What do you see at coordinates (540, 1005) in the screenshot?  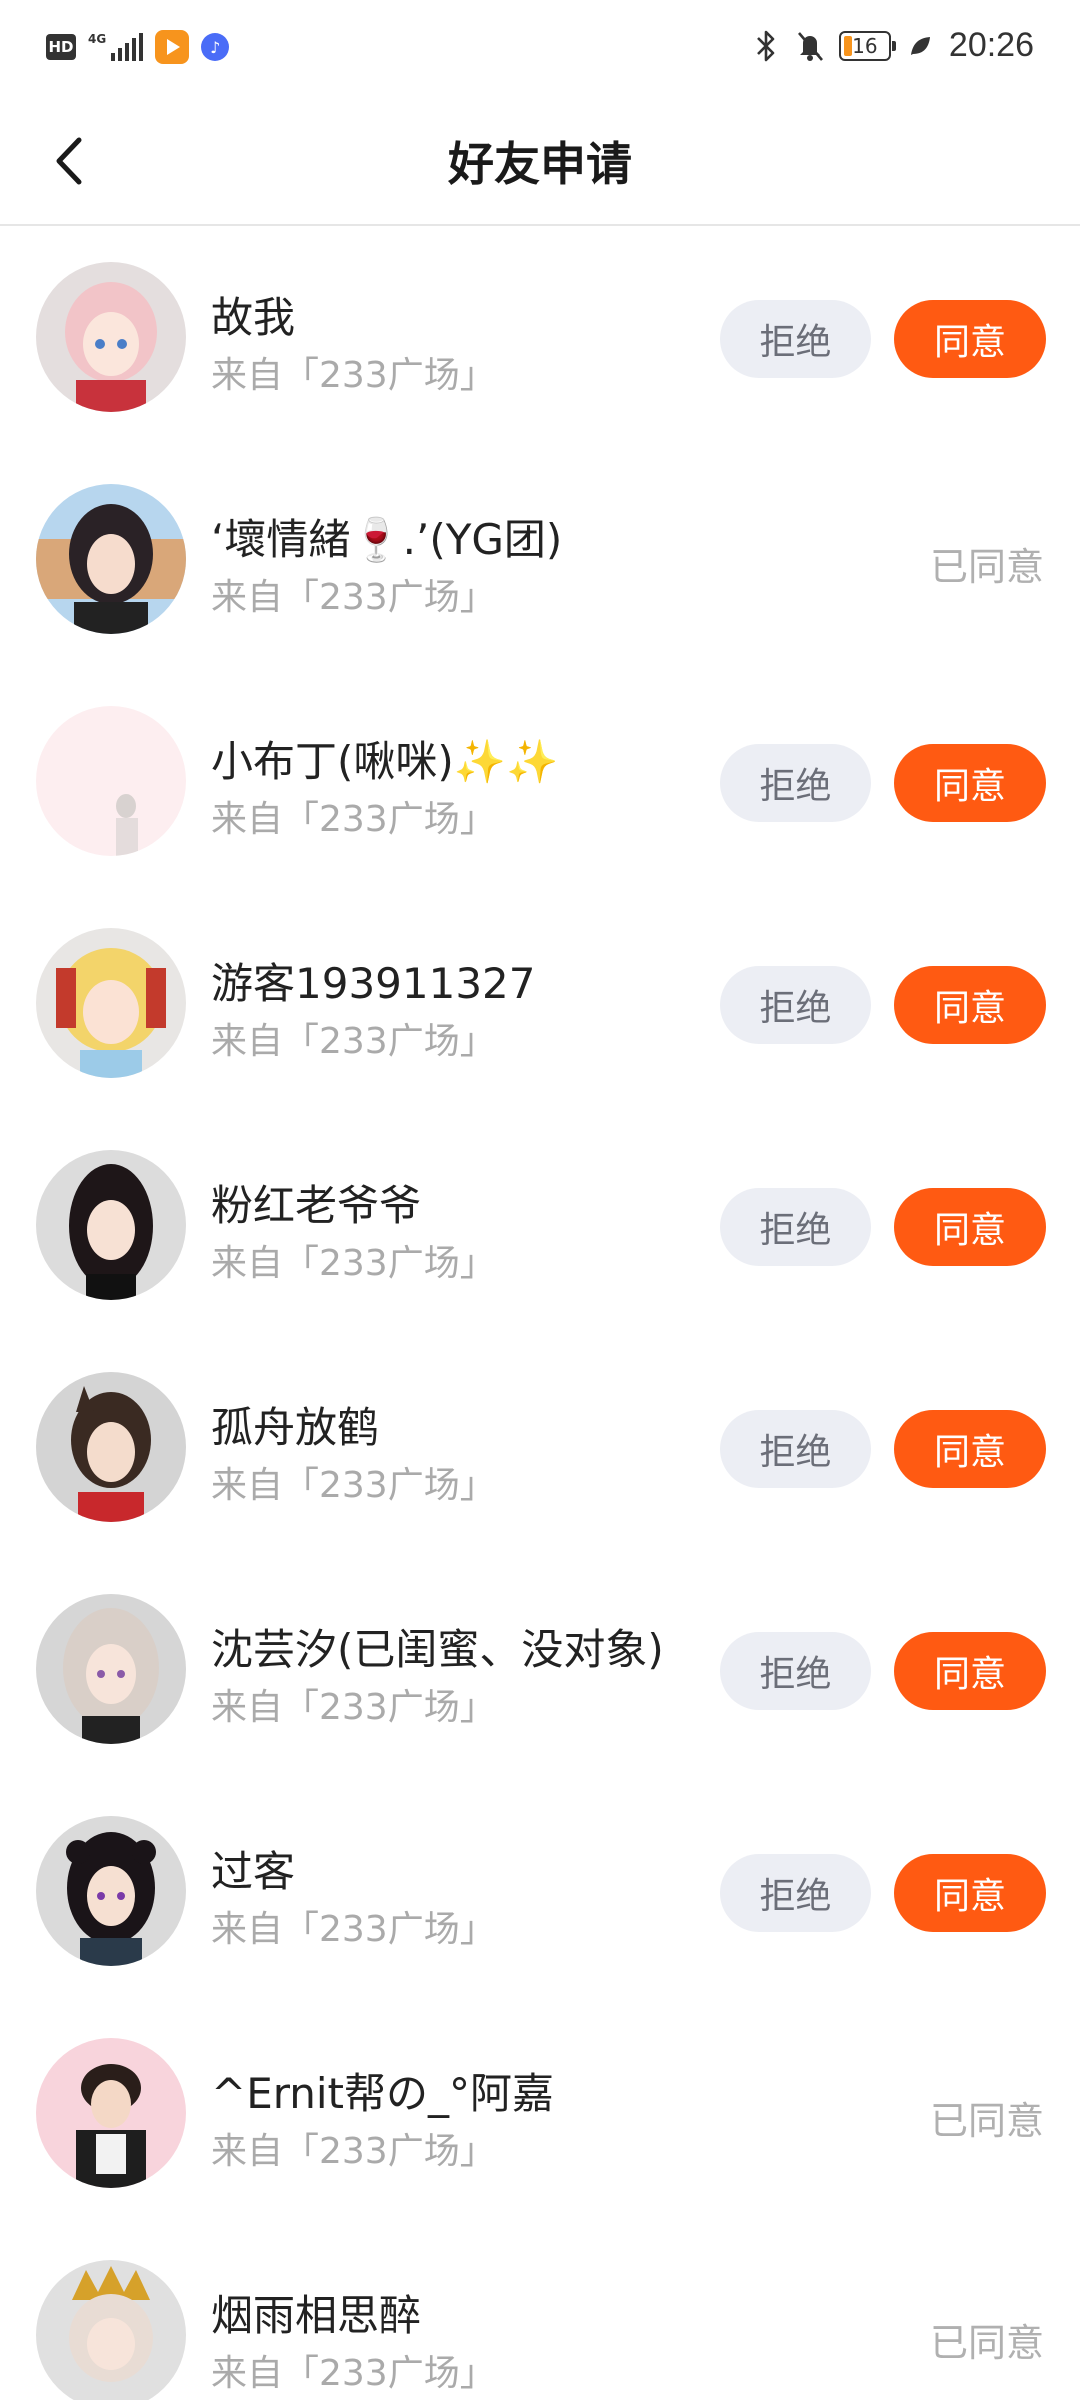 I see `list-item: 游客193911327 来自「233广场」 拒绝 同意` at bounding box center [540, 1005].